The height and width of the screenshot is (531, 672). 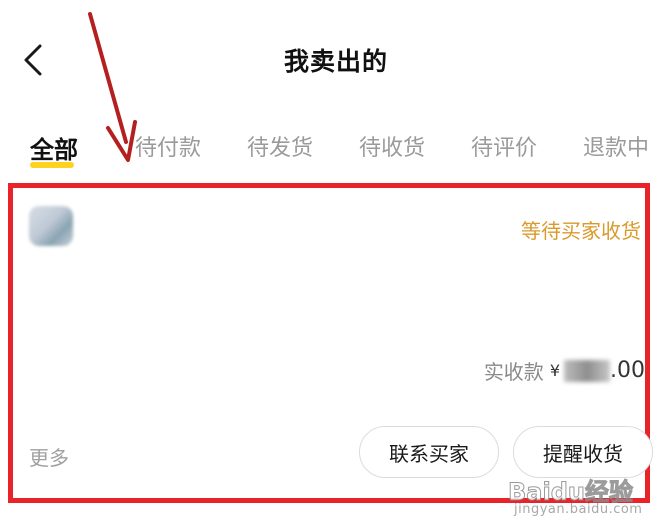 What do you see at coordinates (583, 498) in the screenshot?
I see `baidu-watermark: Baidu经验 jingyan.baidu.com` at bounding box center [583, 498].